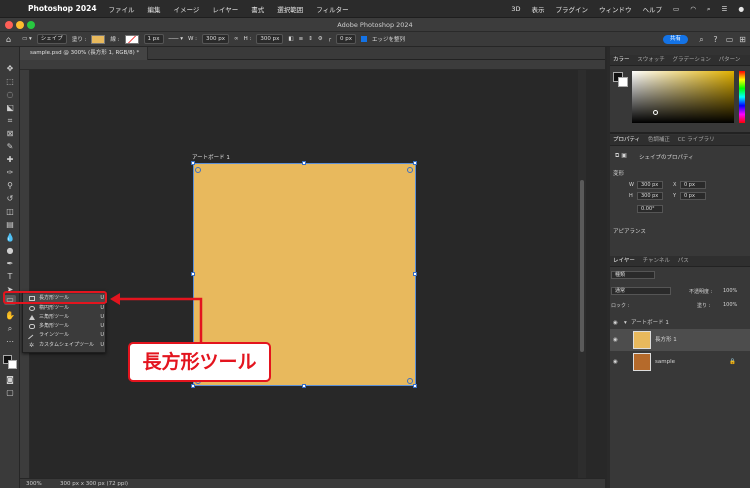 This screenshot has height=488, width=750. I want to click on blend-mode-select: 通常, so click(641, 291).